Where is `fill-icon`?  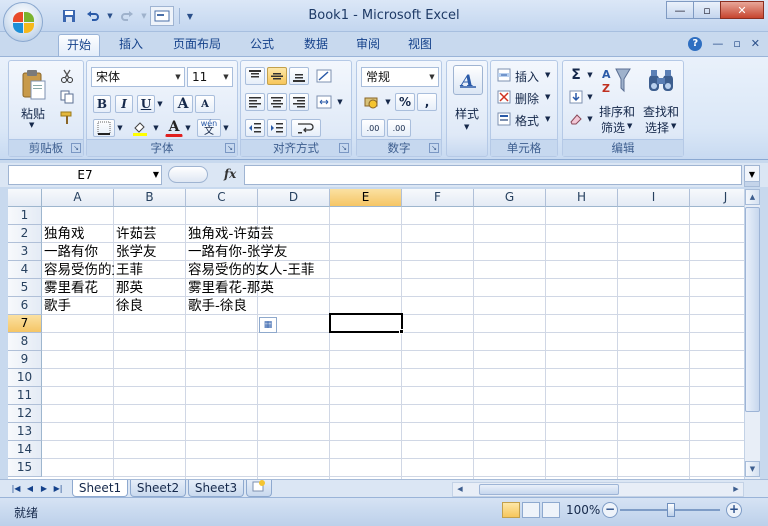
fill-icon is located at coordinates (576, 97).